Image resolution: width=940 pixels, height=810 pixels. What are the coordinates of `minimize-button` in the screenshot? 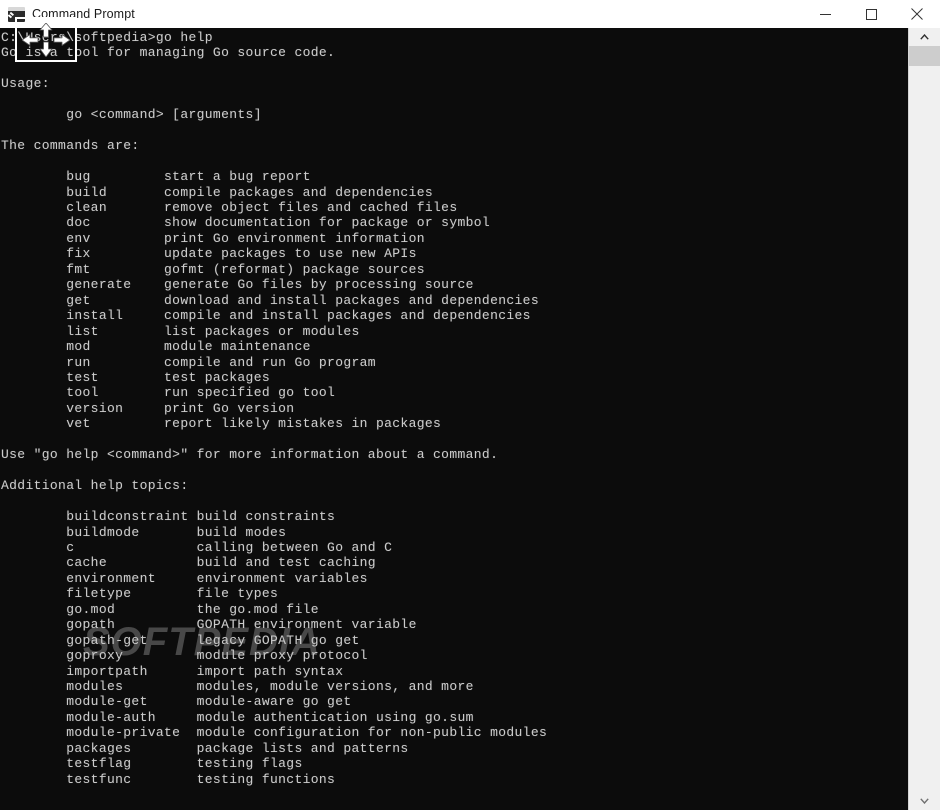 It's located at (825, 14).